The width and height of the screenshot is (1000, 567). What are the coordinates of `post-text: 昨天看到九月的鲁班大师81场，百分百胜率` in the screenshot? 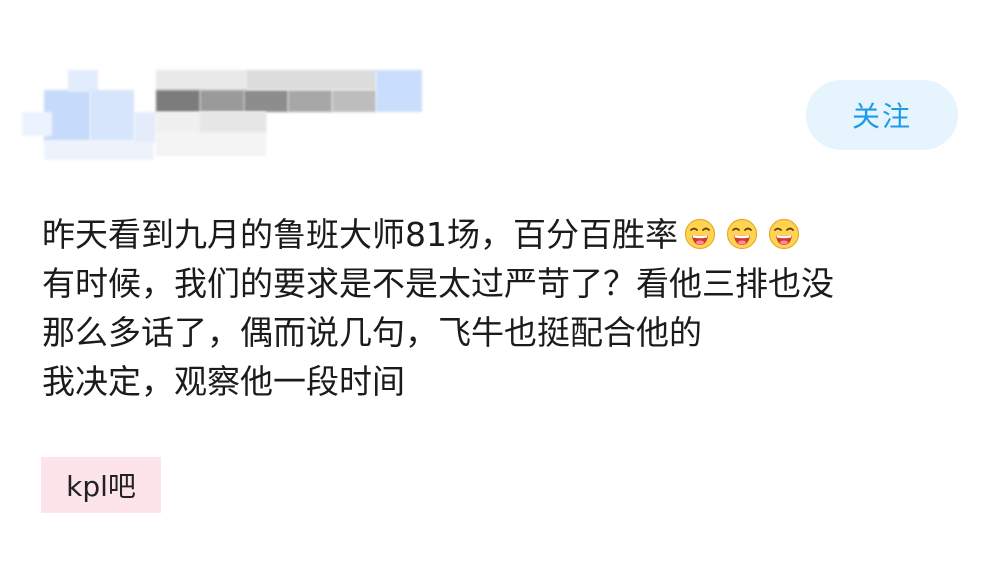 It's located at (360, 234).